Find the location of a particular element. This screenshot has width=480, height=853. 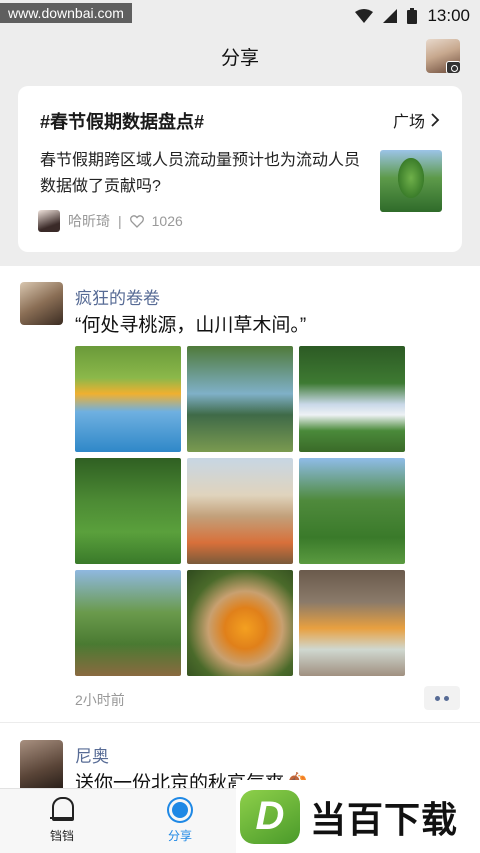

sun-icon is located at coordinates (180, 810).